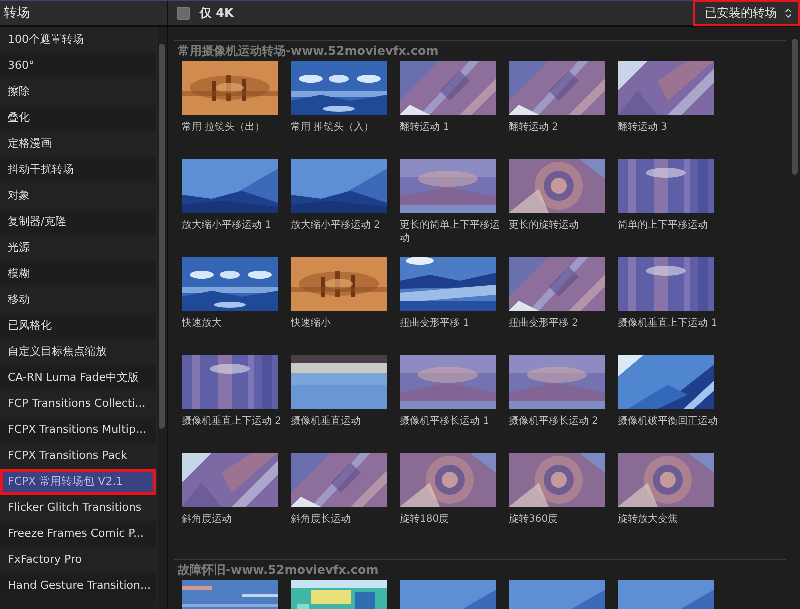 This screenshot has height=609, width=800. I want to click on transition-label: 简单的上下平移运动, so click(663, 225).